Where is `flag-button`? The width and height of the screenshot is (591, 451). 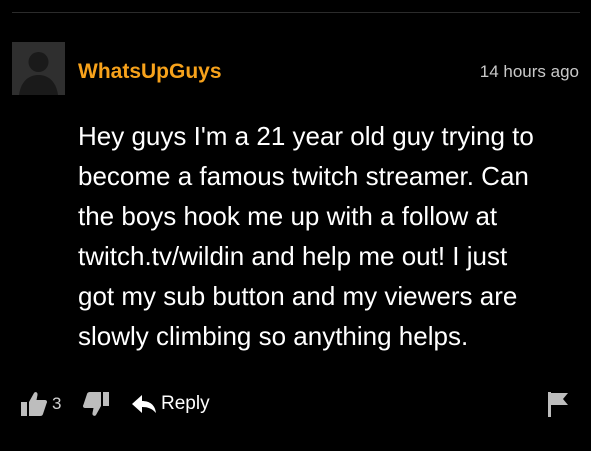
flag-button is located at coordinates (558, 404).